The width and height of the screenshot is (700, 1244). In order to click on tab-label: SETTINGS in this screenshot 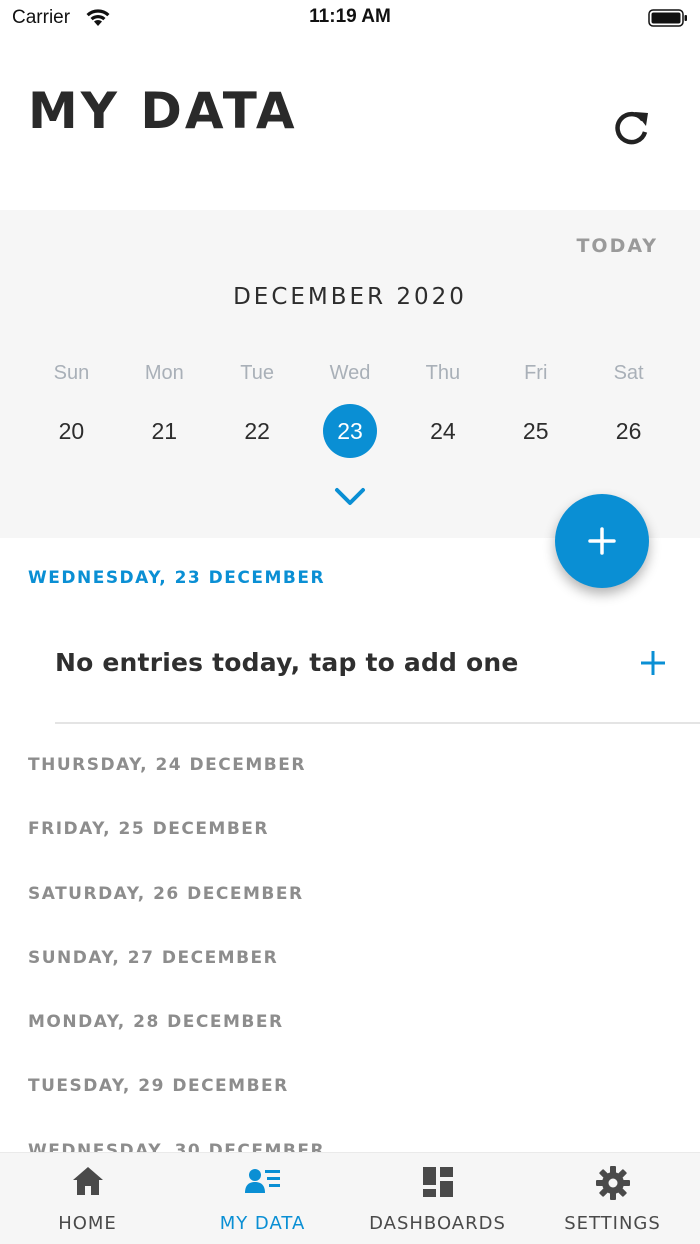, I will do `click(612, 1223)`.